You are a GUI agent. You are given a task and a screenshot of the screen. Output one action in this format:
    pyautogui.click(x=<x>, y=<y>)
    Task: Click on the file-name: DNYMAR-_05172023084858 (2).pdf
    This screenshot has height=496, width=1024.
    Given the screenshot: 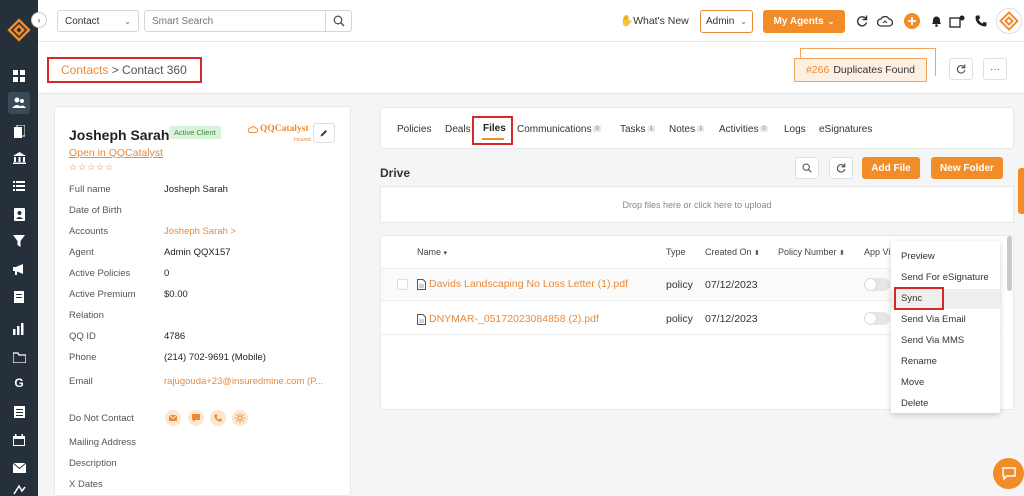 What is the action you would take?
    pyautogui.click(x=514, y=319)
    